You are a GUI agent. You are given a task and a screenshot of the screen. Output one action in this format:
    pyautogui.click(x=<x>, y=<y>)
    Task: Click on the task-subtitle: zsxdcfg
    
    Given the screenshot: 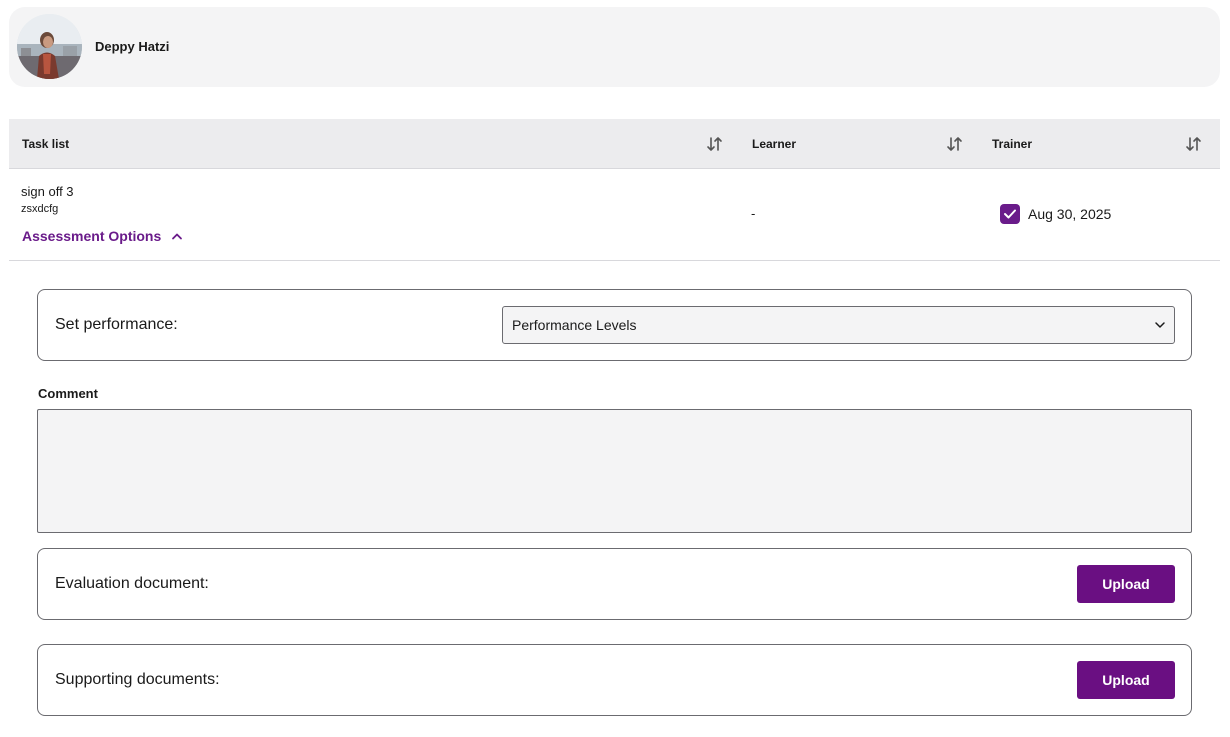 What is the action you would take?
    pyautogui.click(x=40, y=209)
    